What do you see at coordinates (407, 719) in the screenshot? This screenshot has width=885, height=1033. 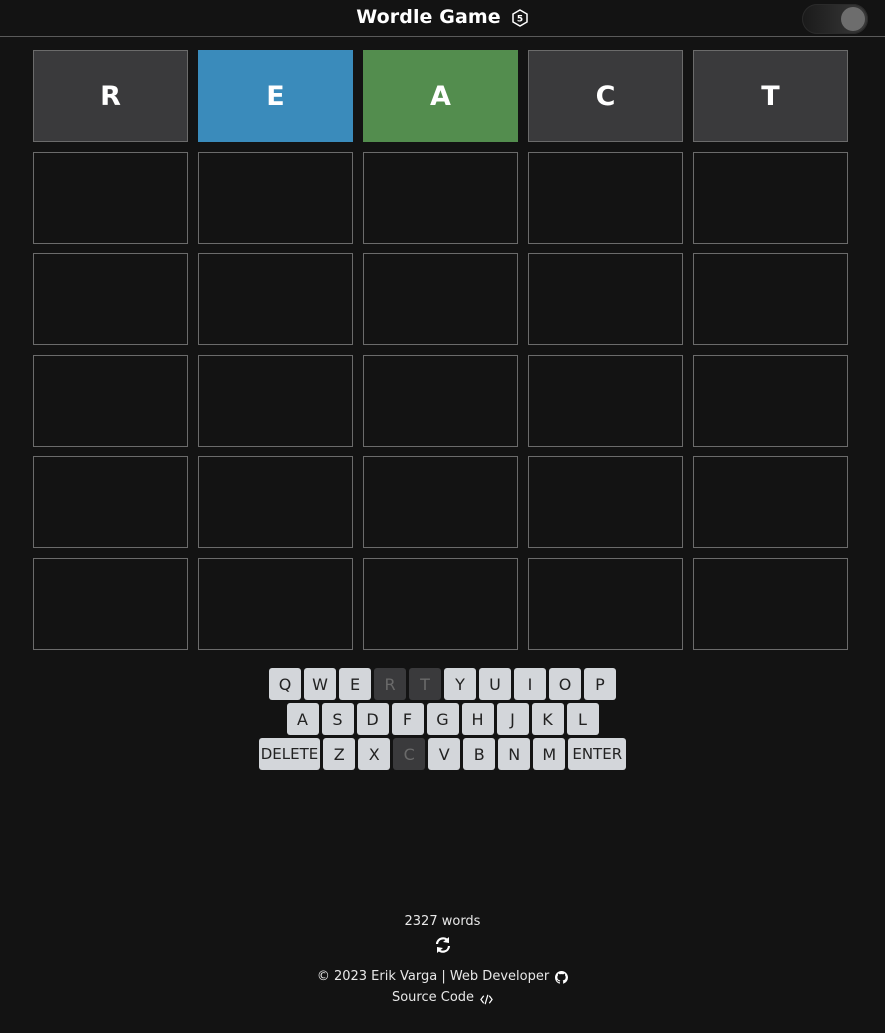 I see `key-f: F` at bounding box center [407, 719].